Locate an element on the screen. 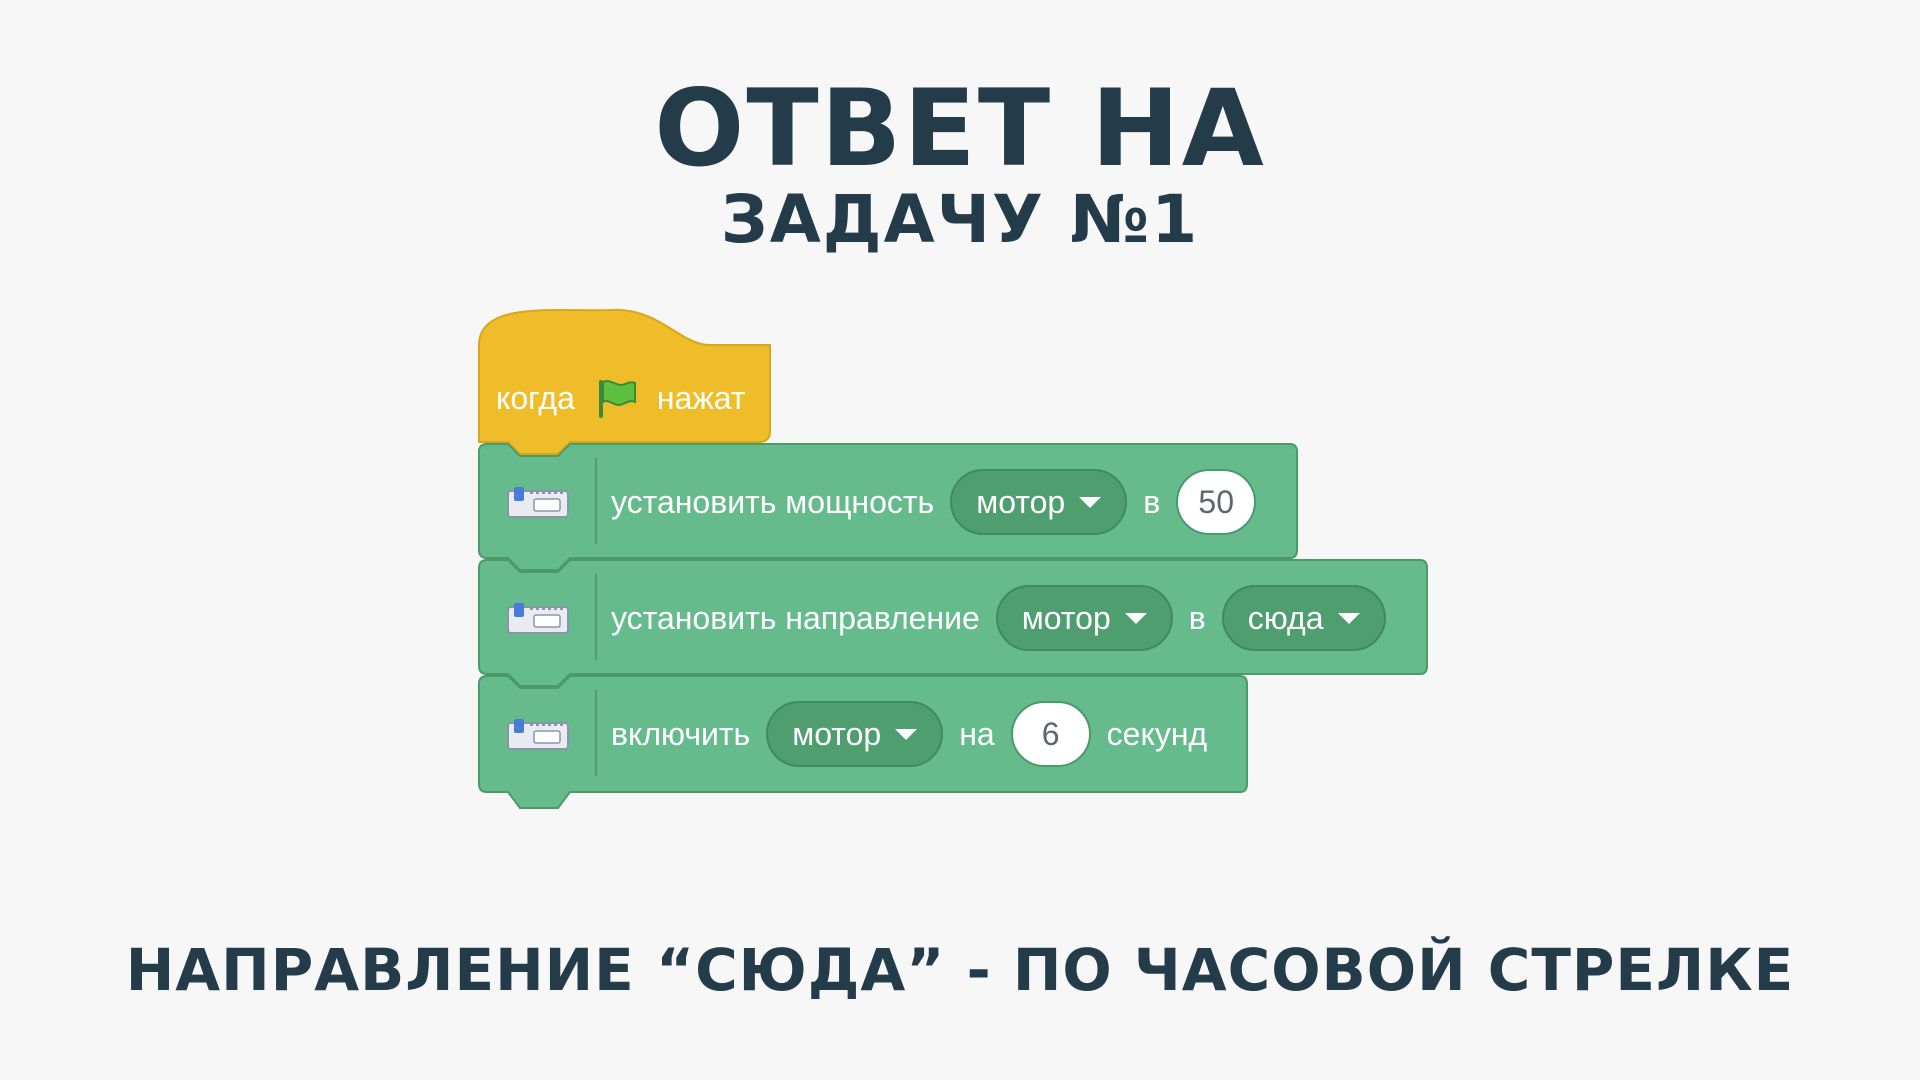 The height and width of the screenshot is (1080, 1920). direction-dropdown-value: сюда is located at coordinates (1285, 617).